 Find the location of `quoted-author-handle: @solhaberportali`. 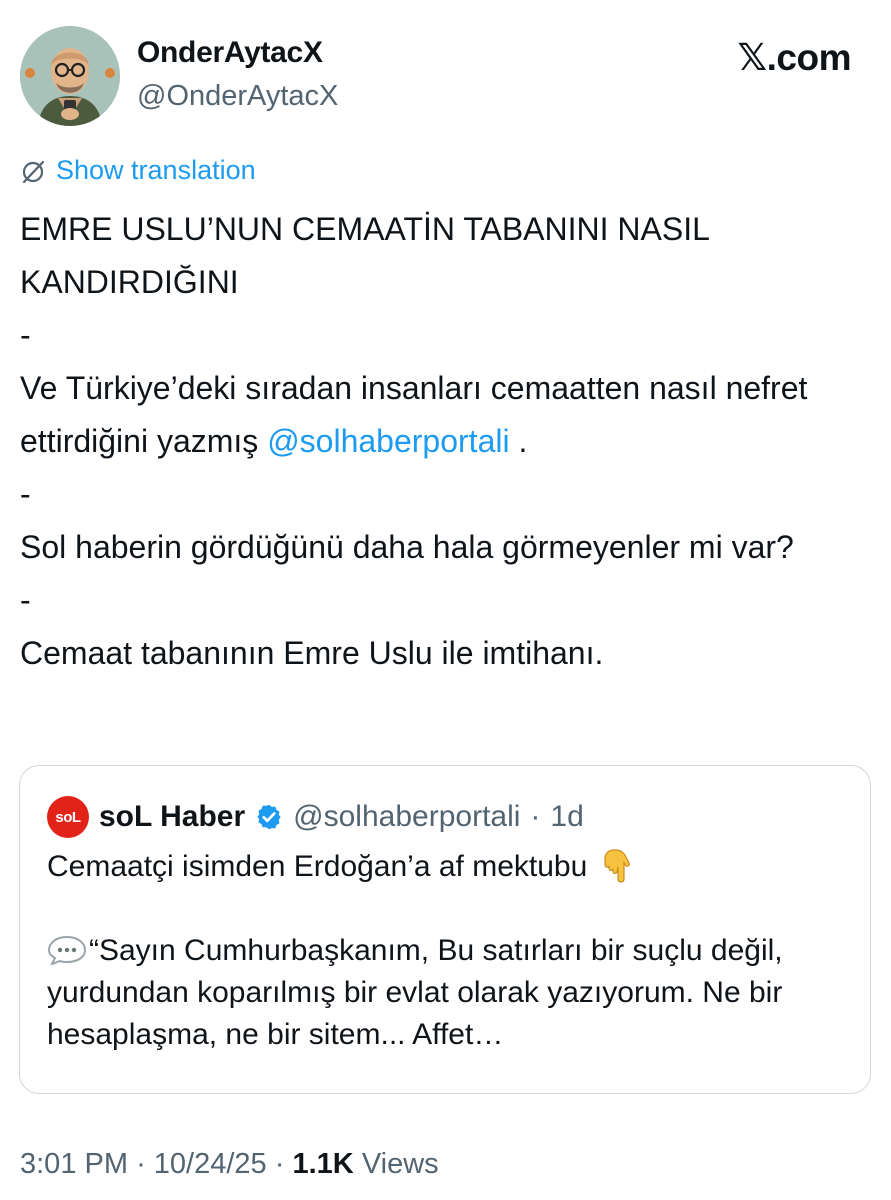

quoted-author-handle: @solhaberportali is located at coordinates (406, 817).